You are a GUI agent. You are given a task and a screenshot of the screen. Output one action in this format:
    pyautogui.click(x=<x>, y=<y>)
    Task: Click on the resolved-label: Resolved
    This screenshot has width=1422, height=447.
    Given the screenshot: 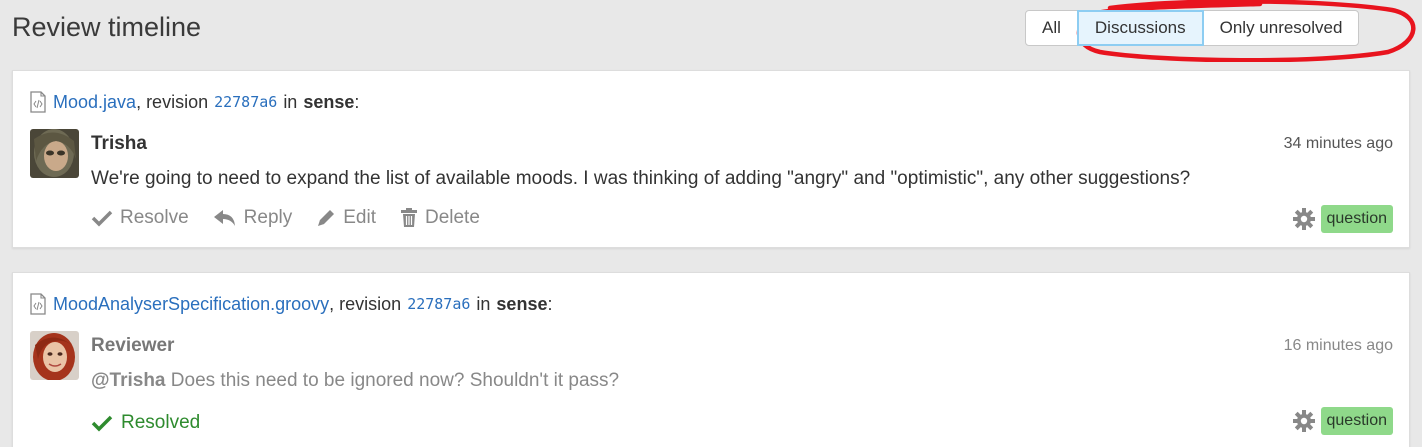 What is the action you would take?
    pyautogui.click(x=161, y=422)
    